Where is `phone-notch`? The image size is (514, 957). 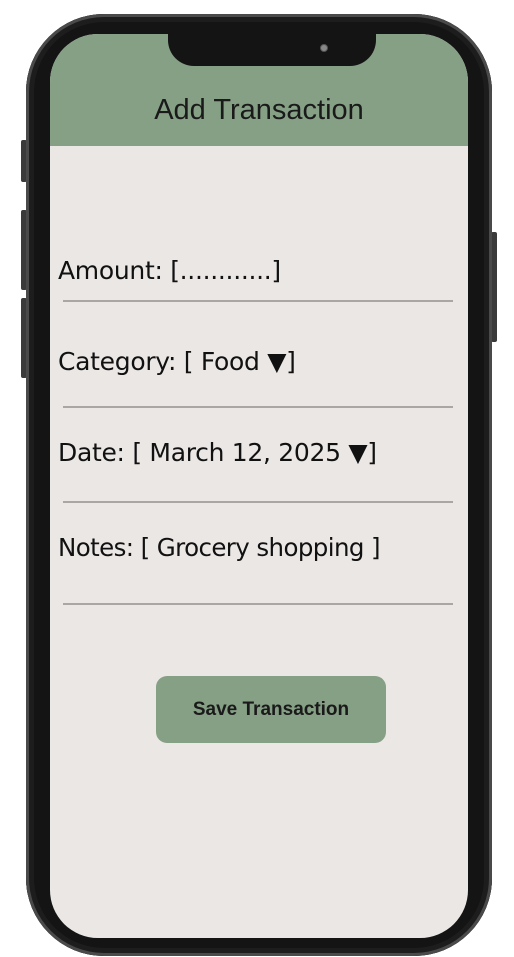 phone-notch is located at coordinates (272, 50).